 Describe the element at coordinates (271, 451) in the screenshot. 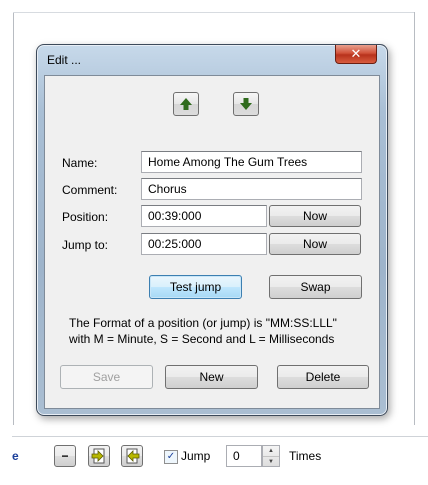

I see `spinner-up-icon: ▲` at that location.